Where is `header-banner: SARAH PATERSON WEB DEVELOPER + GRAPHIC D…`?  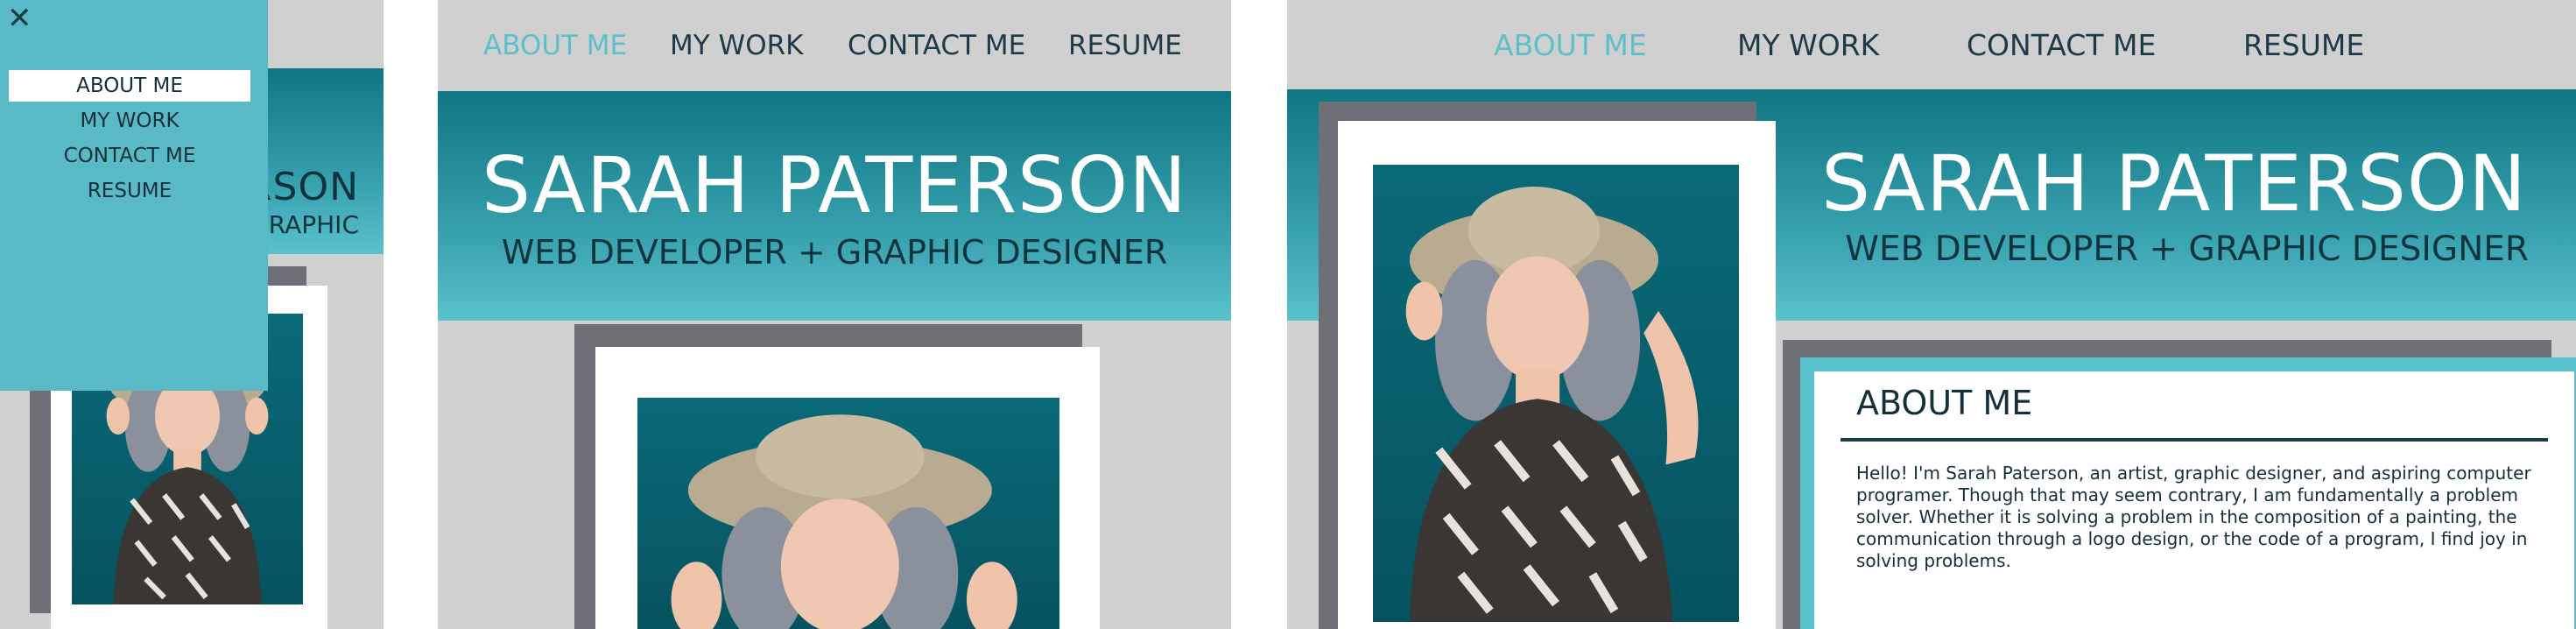
header-banner: SARAH PATERSON WEB DEVELOPER + GRAPHIC D… is located at coordinates (834, 206).